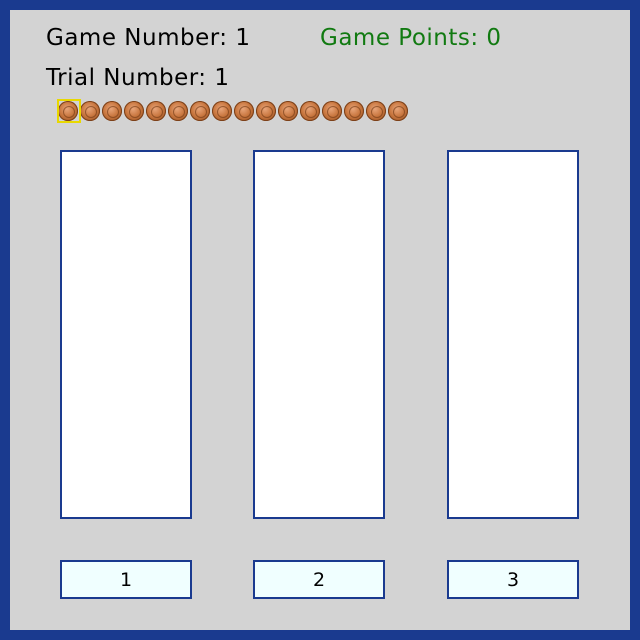 This screenshot has width=640, height=640. Describe the element at coordinates (126, 579) in the screenshot. I see `choice-button-1: 1` at that location.